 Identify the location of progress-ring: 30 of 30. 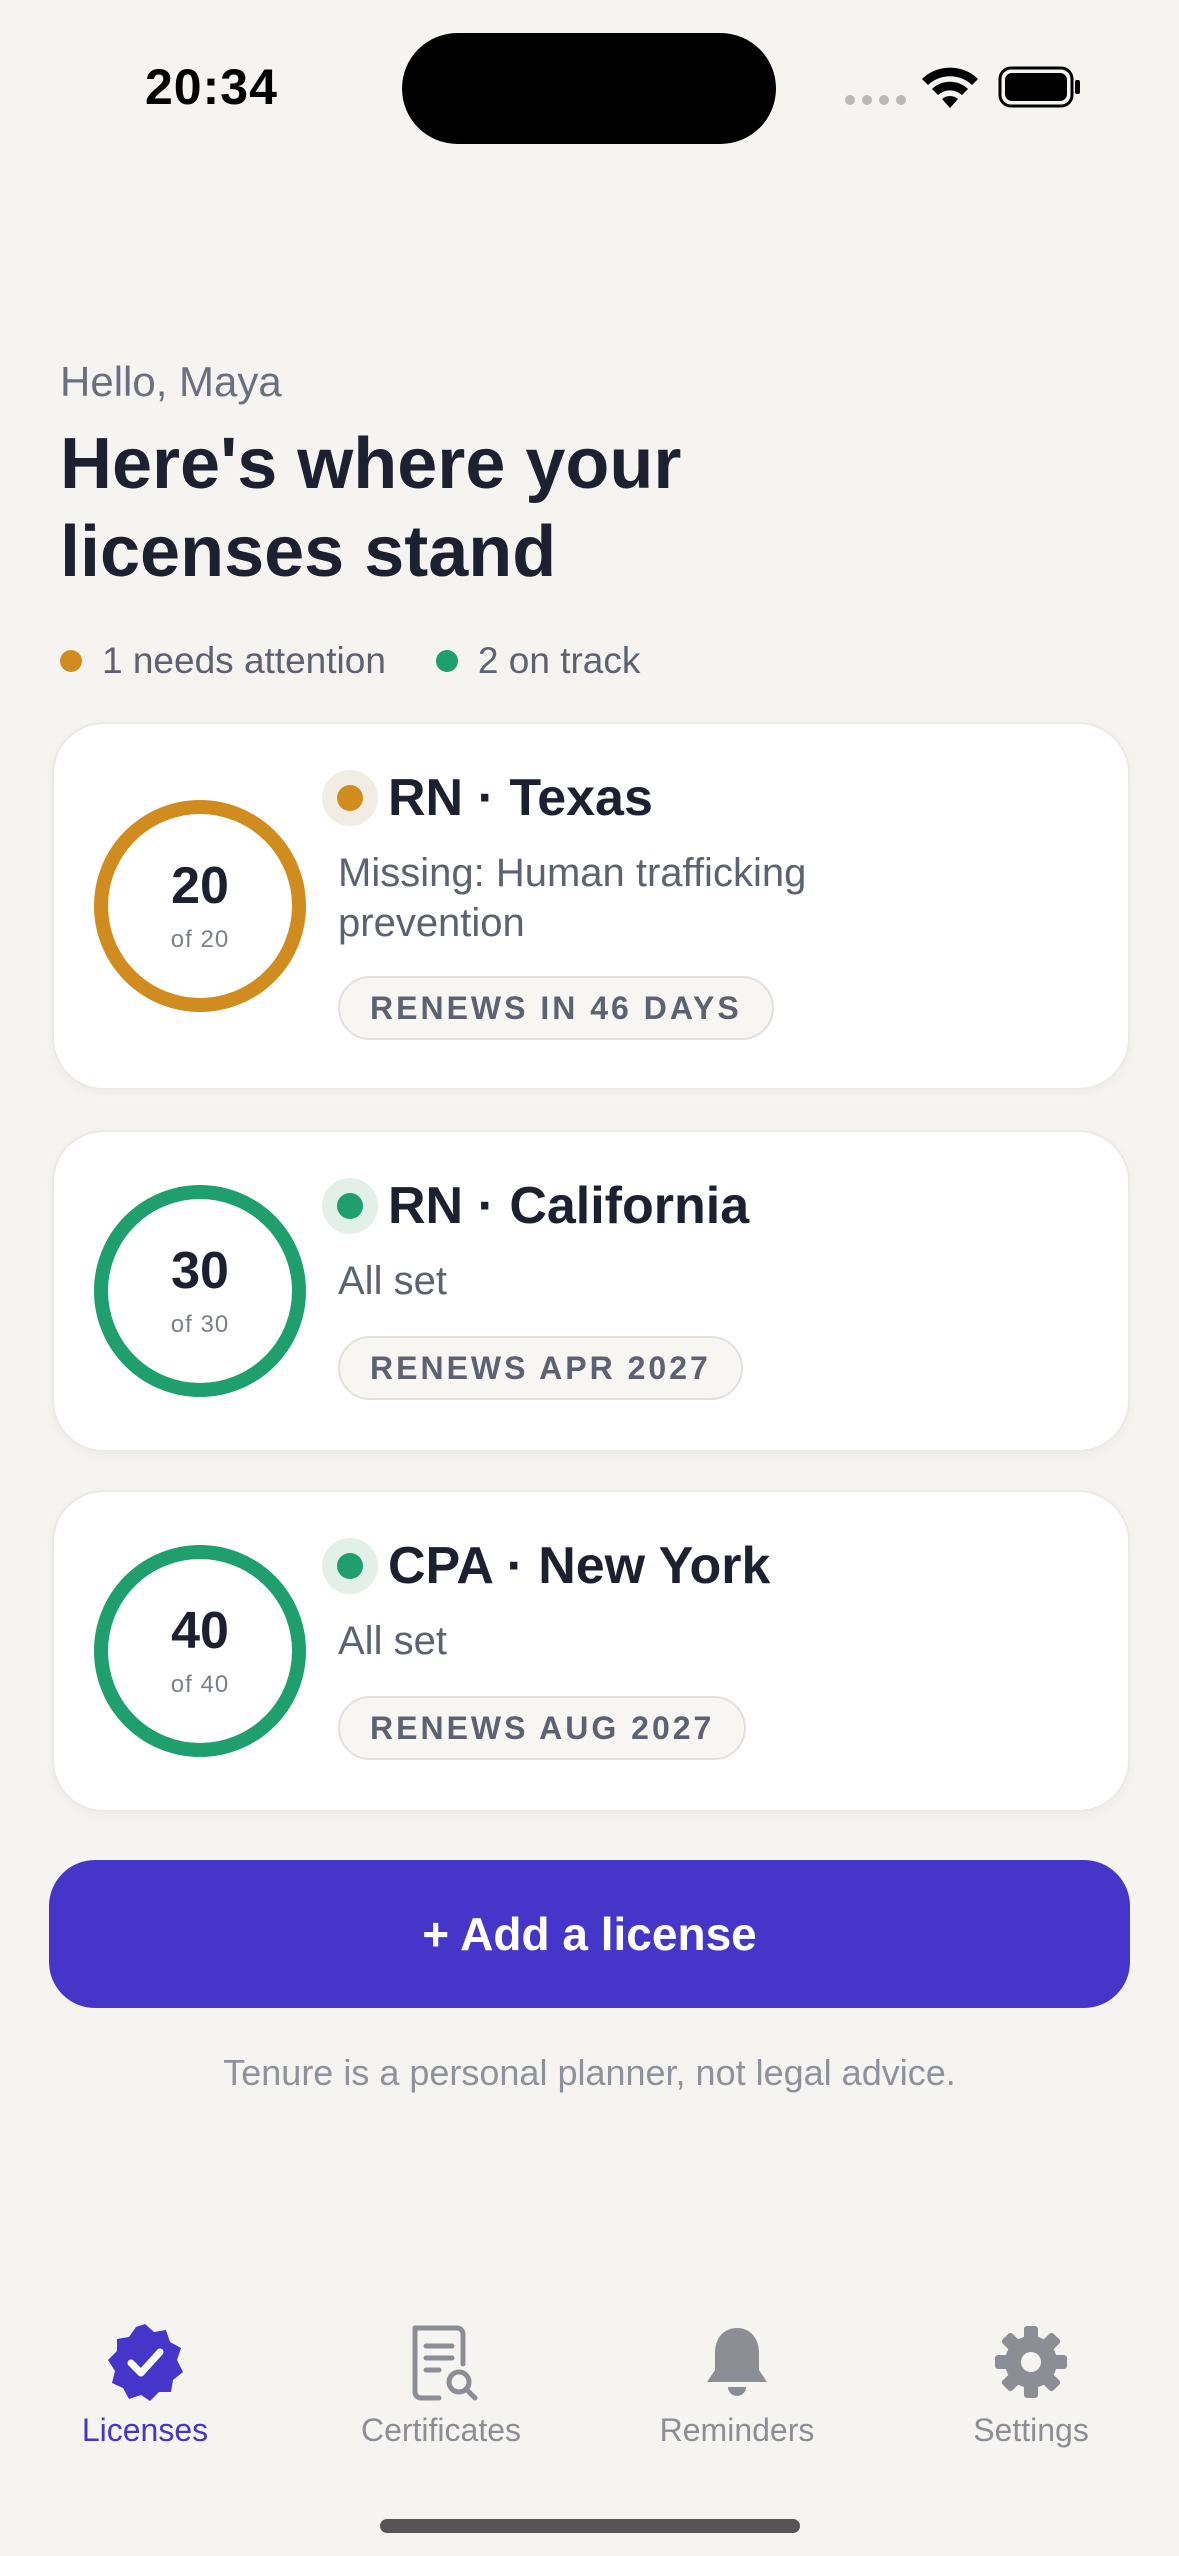
(200, 1291).